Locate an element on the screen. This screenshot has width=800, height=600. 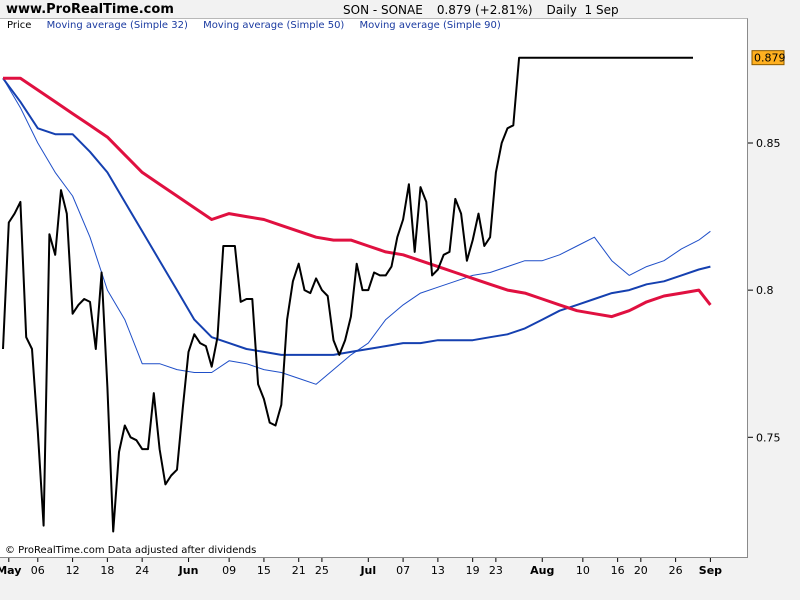
y-tick-label: 0.8 is located at coordinates (765, 290).